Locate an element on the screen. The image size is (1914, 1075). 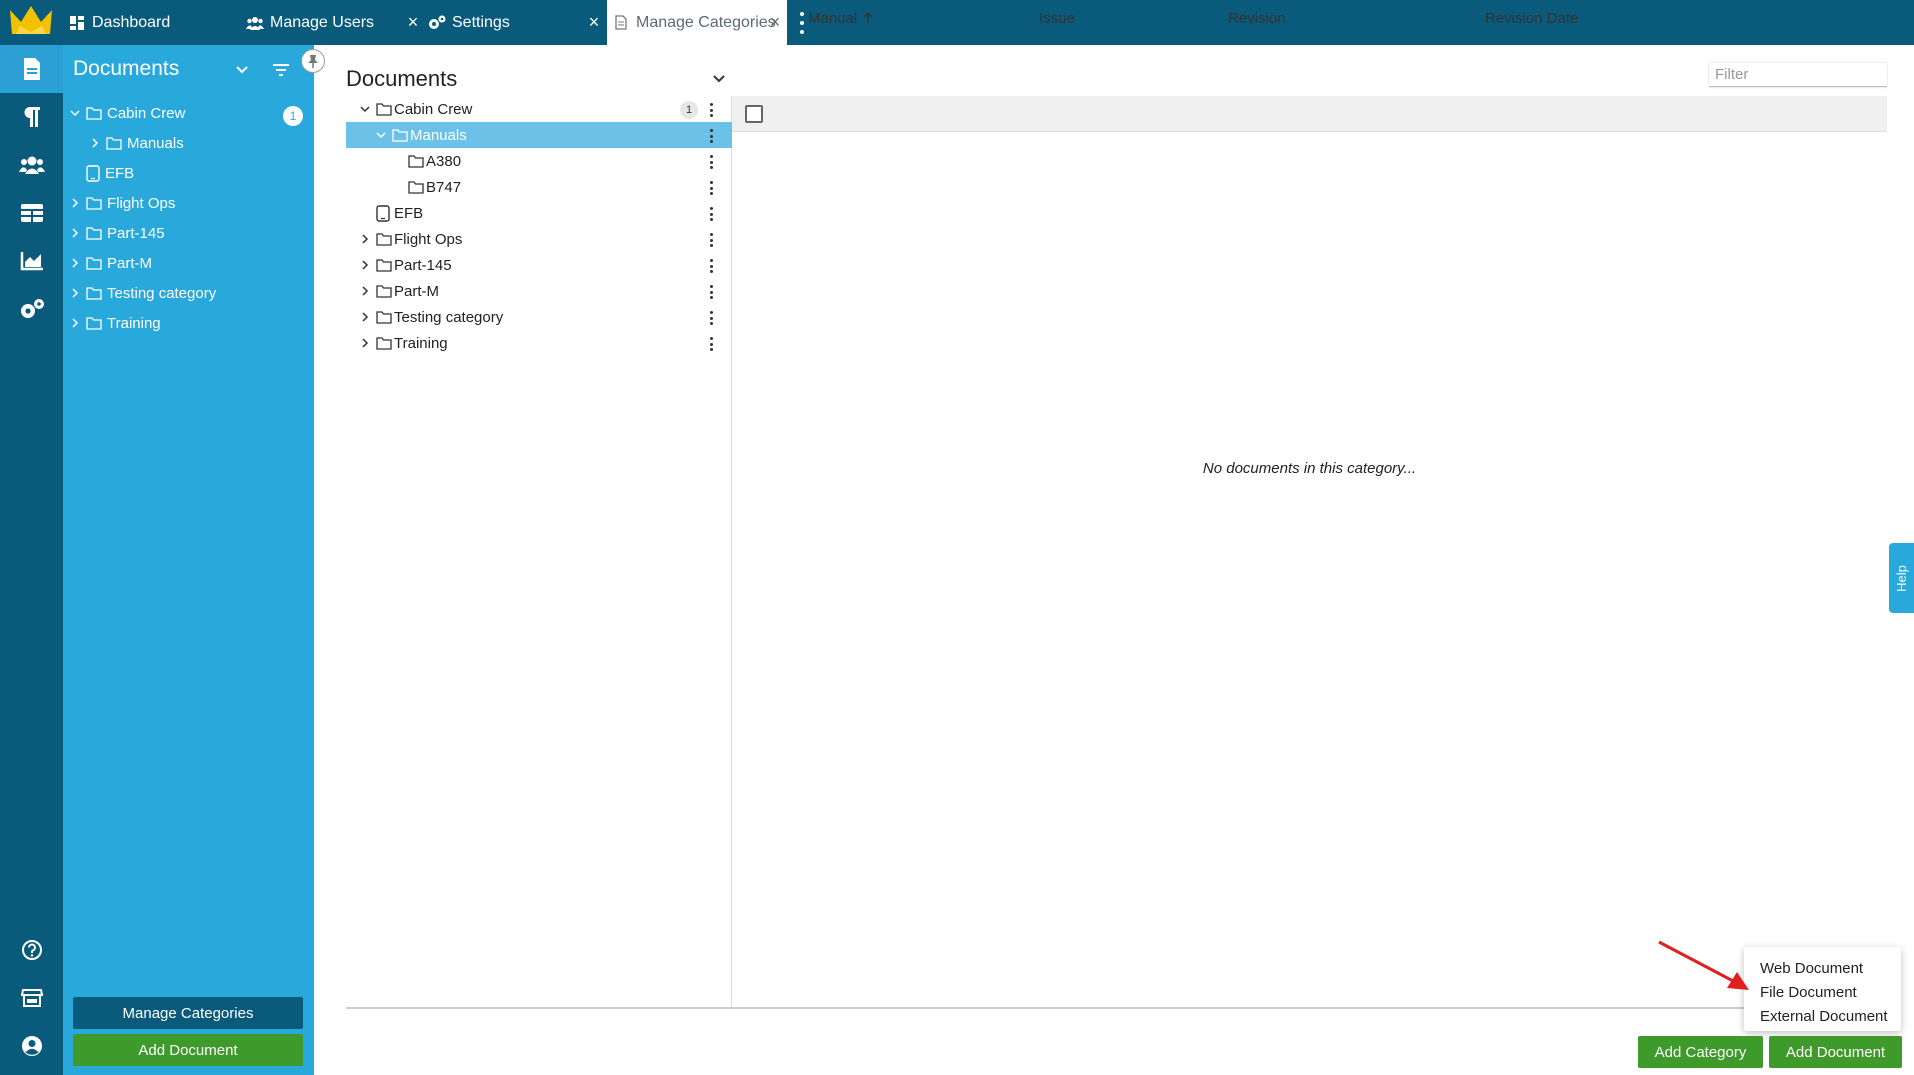
sidebar-item-part-145: Part-145 is located at coordinates (116, 233).